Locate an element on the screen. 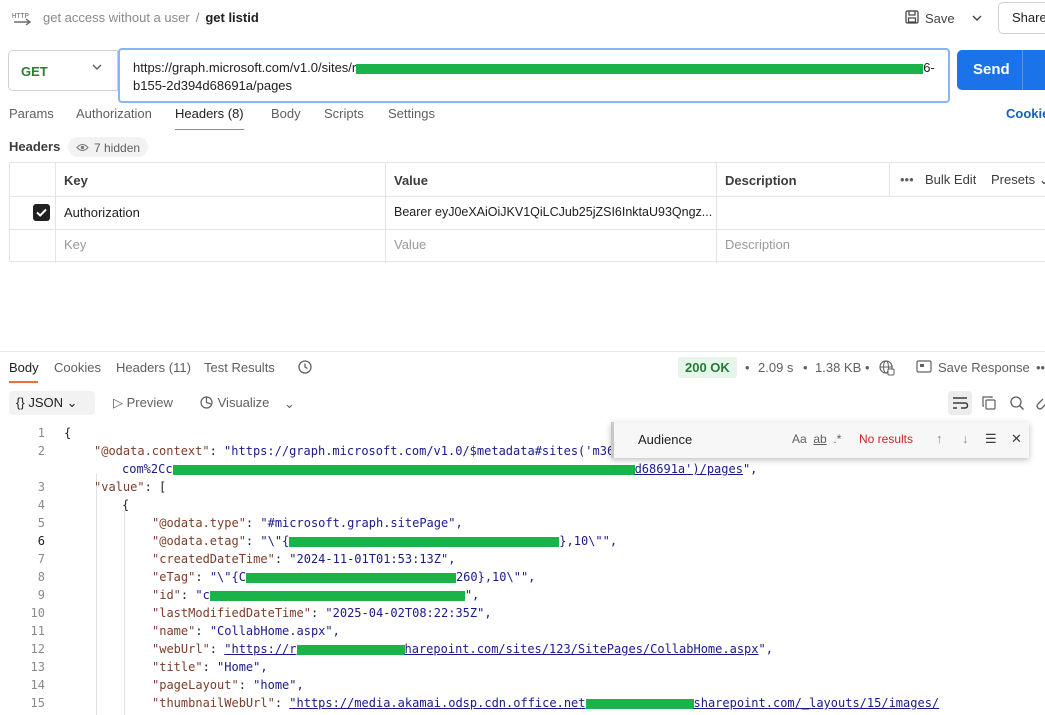 The height and width of the screenshot is (715, 1045). hidden-headers-toggle: 7 hidden is located at coordinates (108, 147).